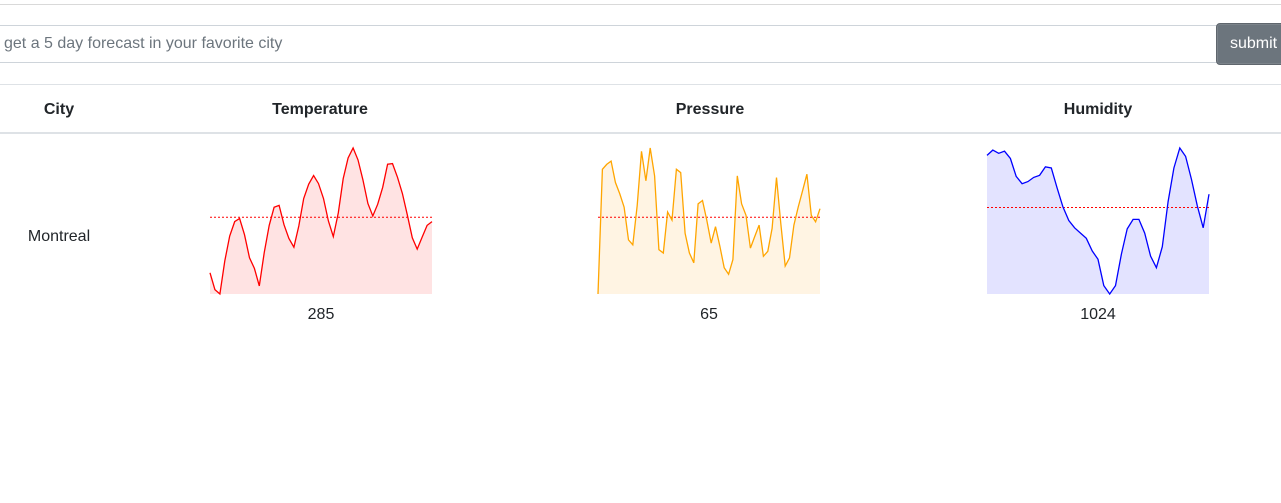 The image size is (1281, 503). I want to click on top-divider, so click(640, 4).